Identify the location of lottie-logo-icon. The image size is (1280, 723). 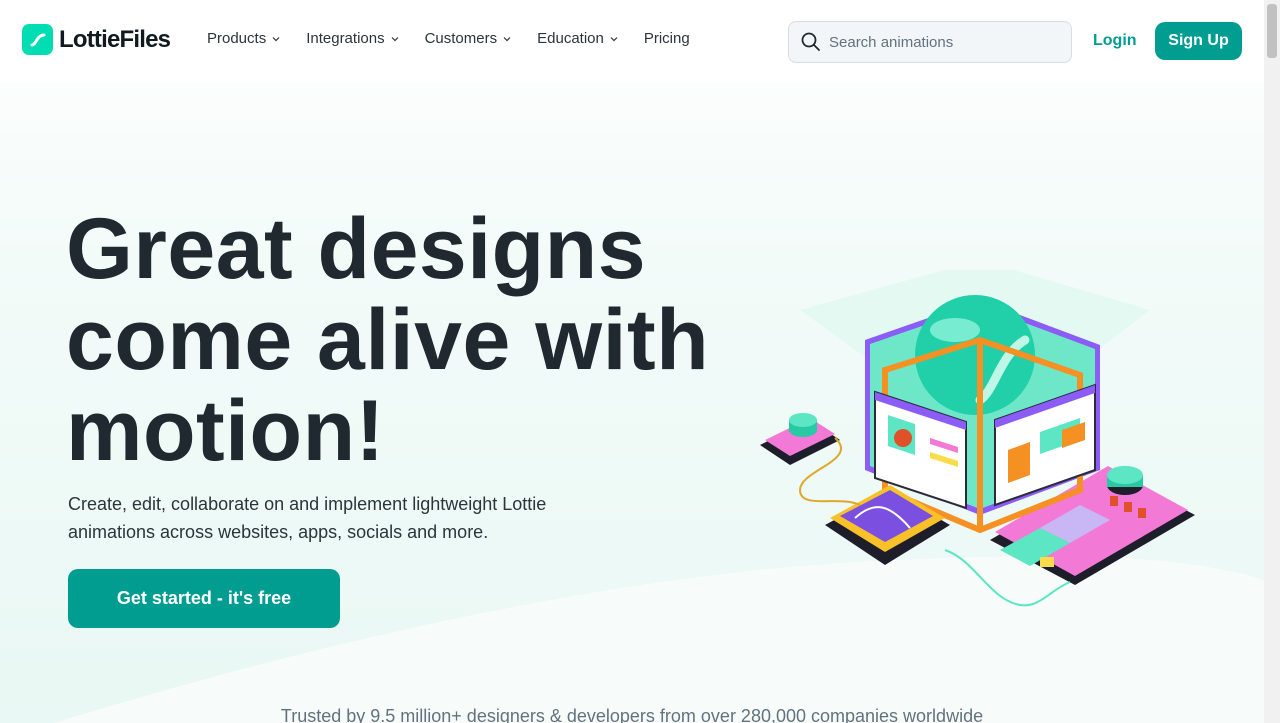
(37, 39).